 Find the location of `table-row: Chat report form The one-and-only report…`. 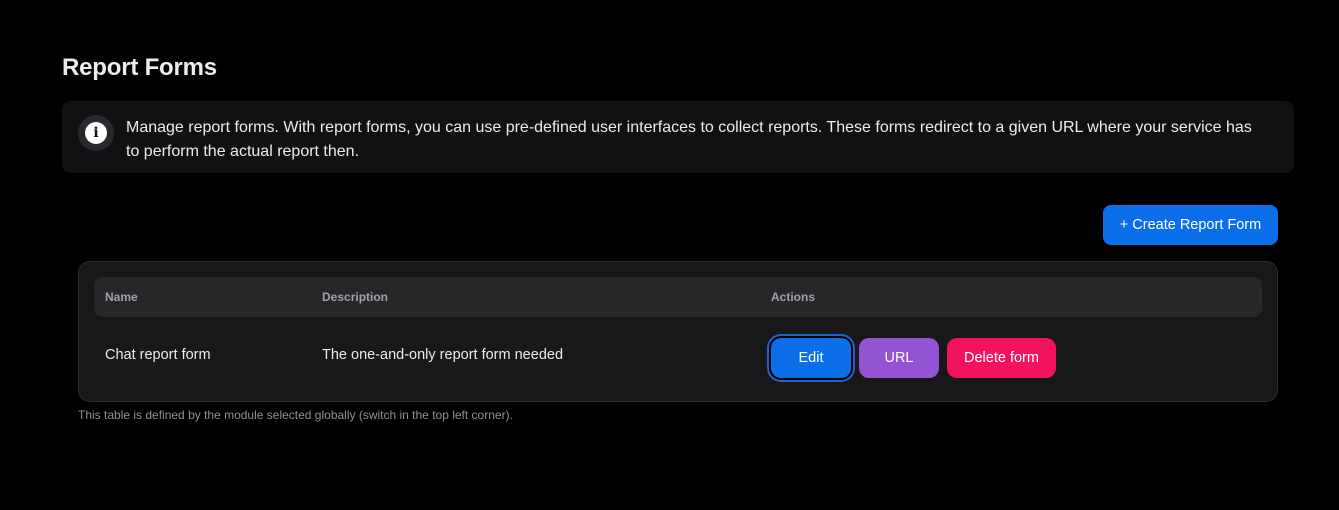

table-row: Chat report form The one-and-only report… is located at coordinates (678, 355).